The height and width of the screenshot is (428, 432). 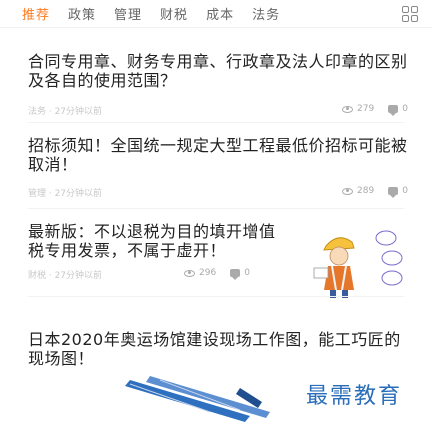 What do you see at coordinates (354, 396) in the screenshot?
I see `brand-logo-text: 最需教育` at bounding box center [354, 396].